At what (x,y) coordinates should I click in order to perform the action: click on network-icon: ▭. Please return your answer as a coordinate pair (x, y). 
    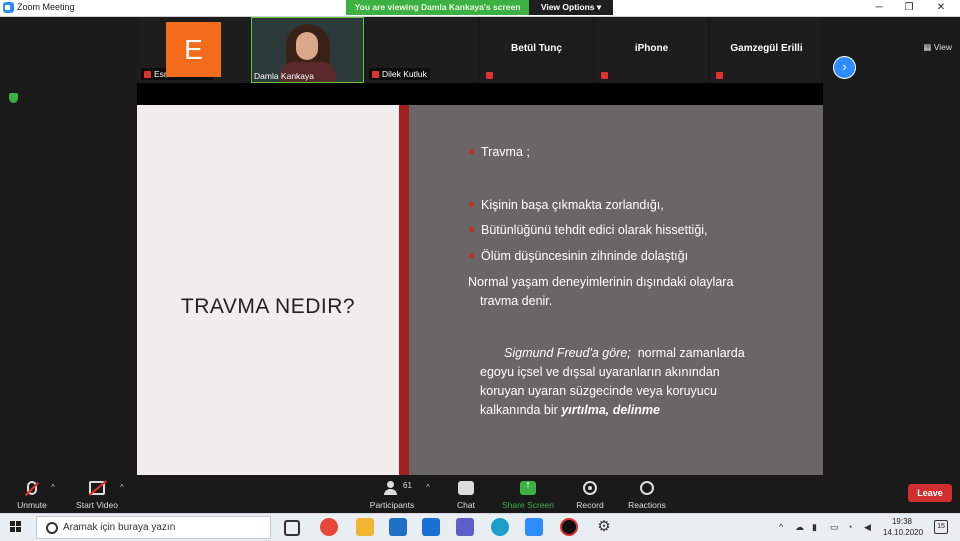
    Looking at the image, I should click on (834, 527).